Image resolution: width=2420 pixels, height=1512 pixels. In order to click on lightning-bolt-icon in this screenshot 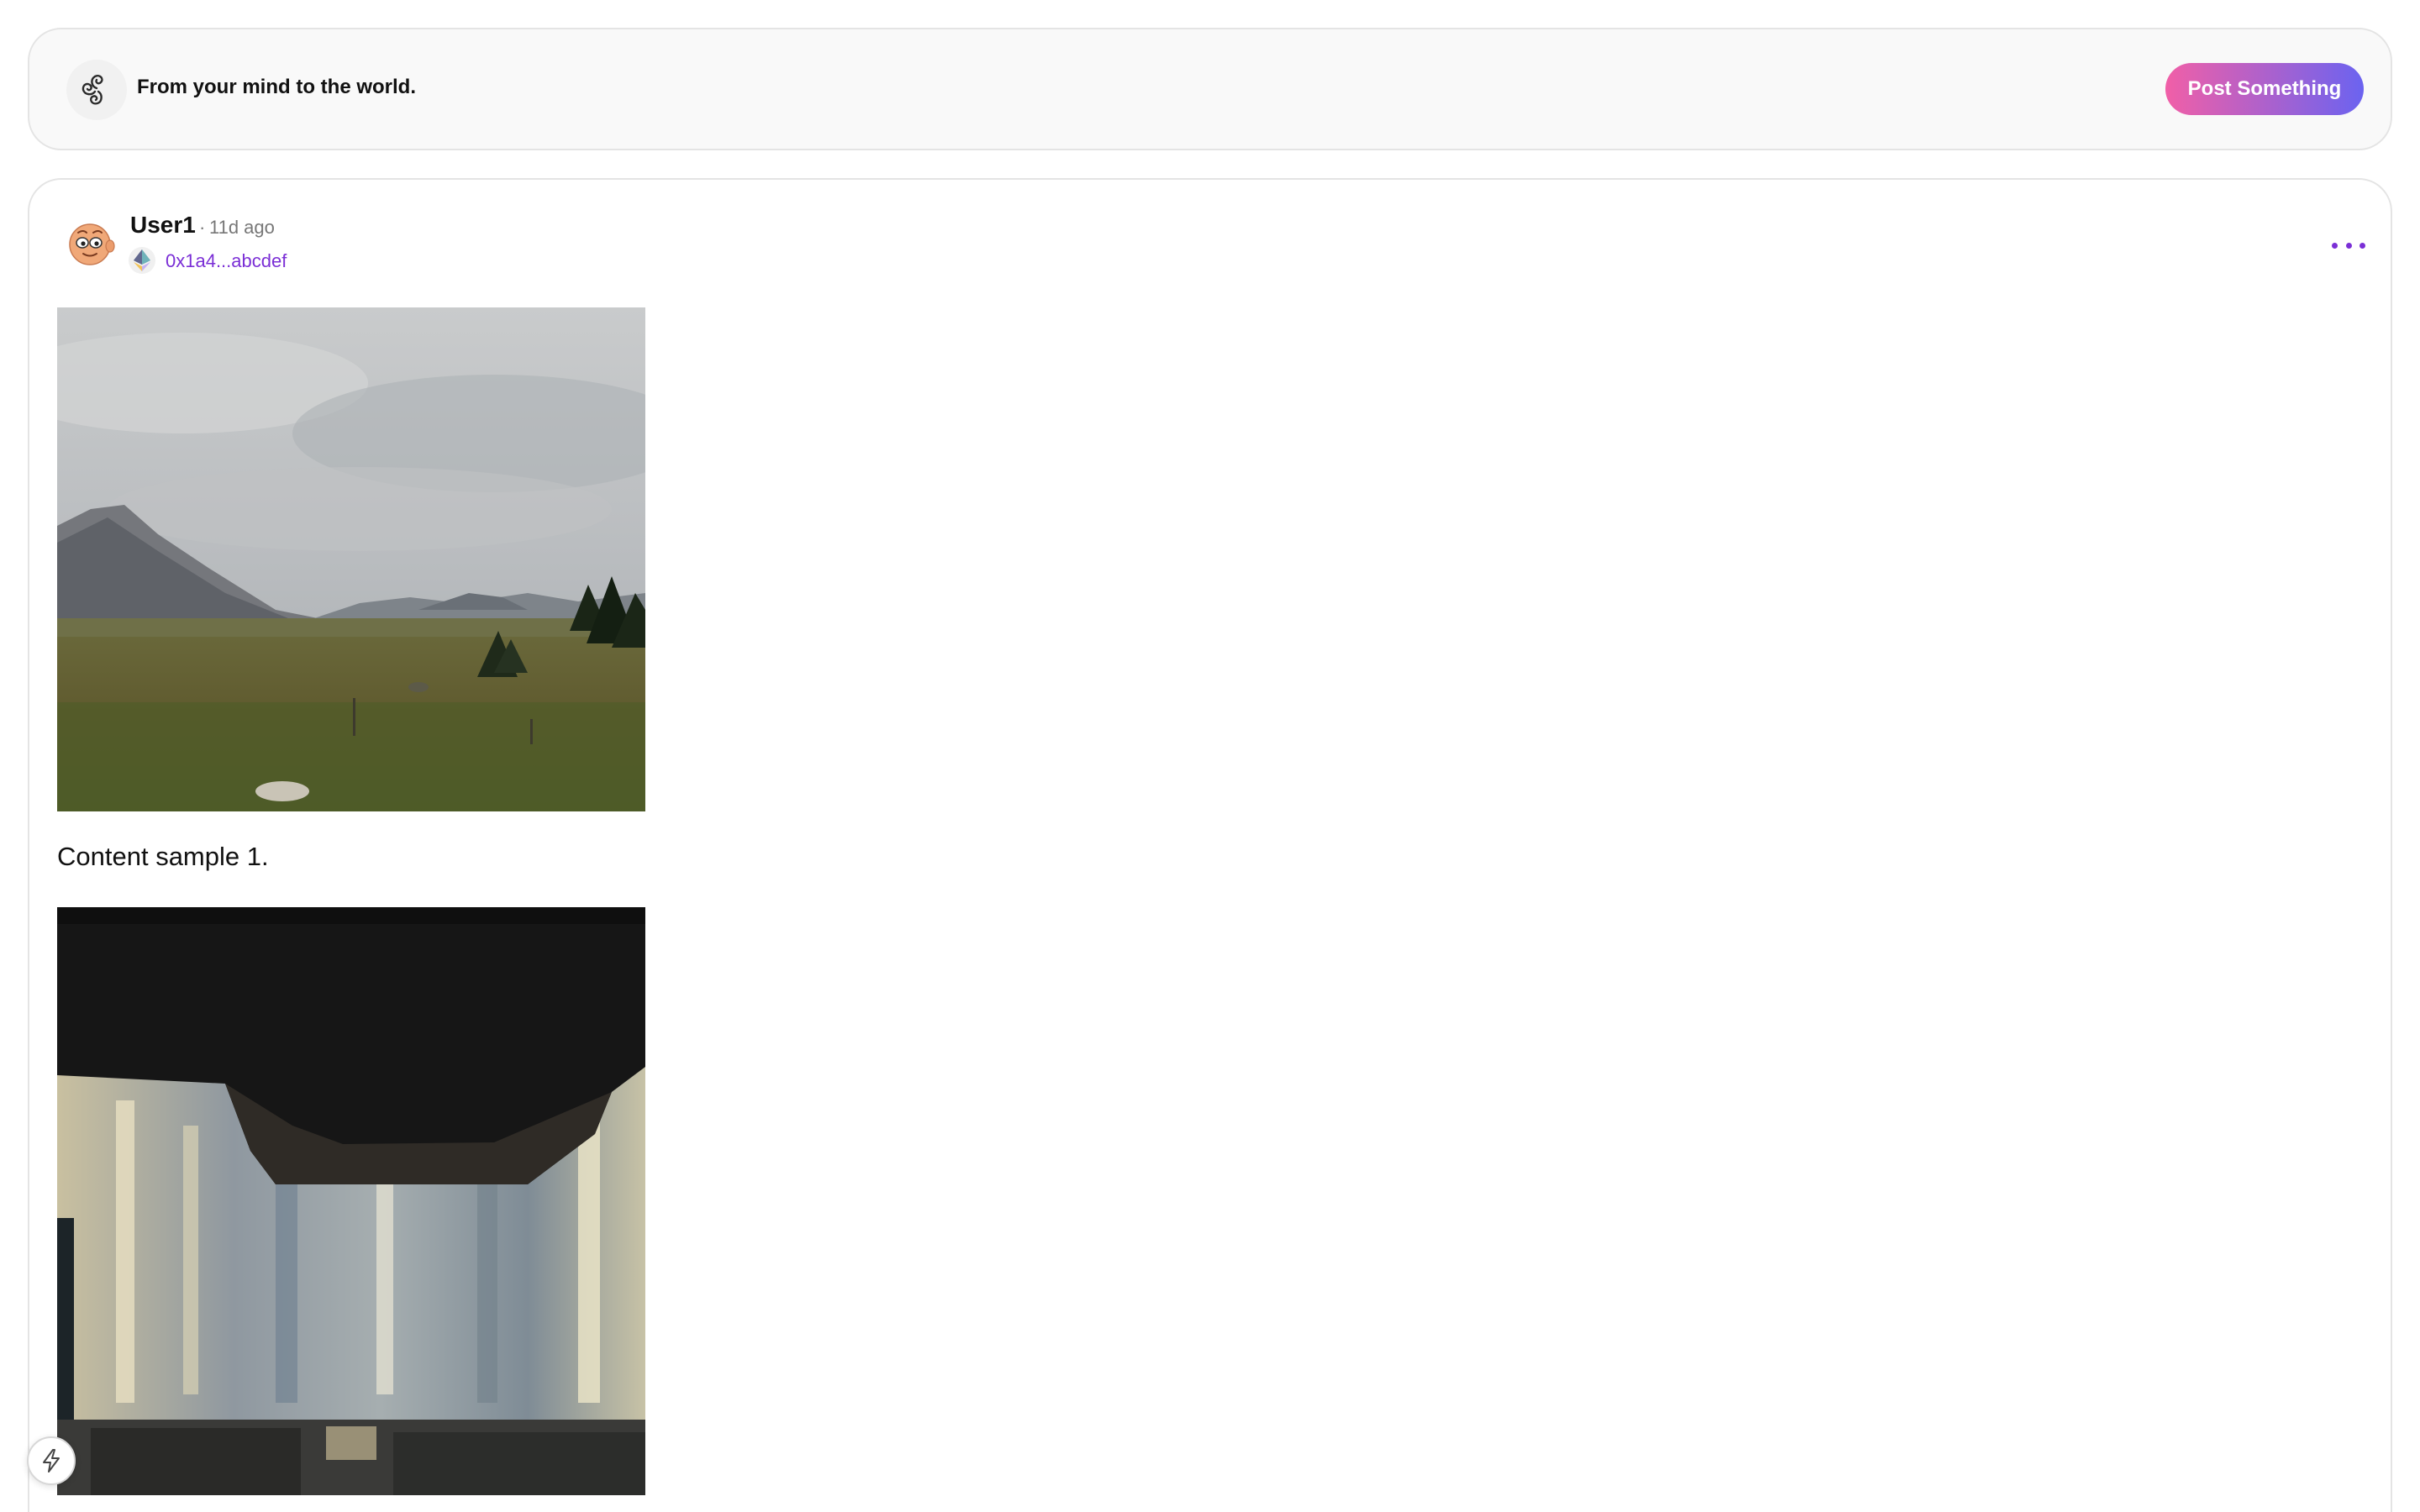, I will do `click(52, 1461)`.